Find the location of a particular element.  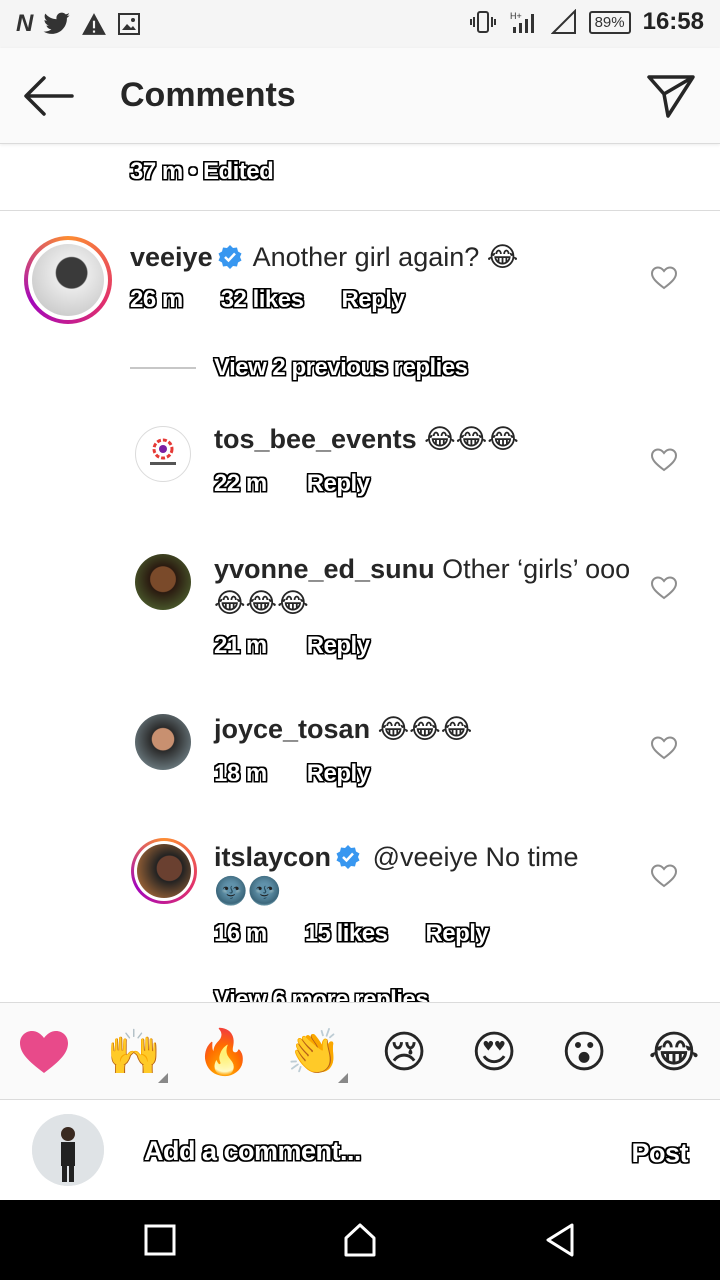

event-logo-icon is located at coordinates (163, 451).